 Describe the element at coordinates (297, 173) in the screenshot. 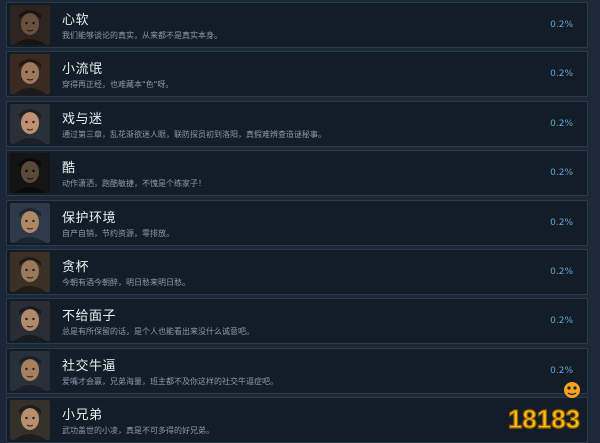

I see `achievement-row: 酷动作潇洒，跑酷敏捷，不愧是个练家子！ 0.2%` at that location.